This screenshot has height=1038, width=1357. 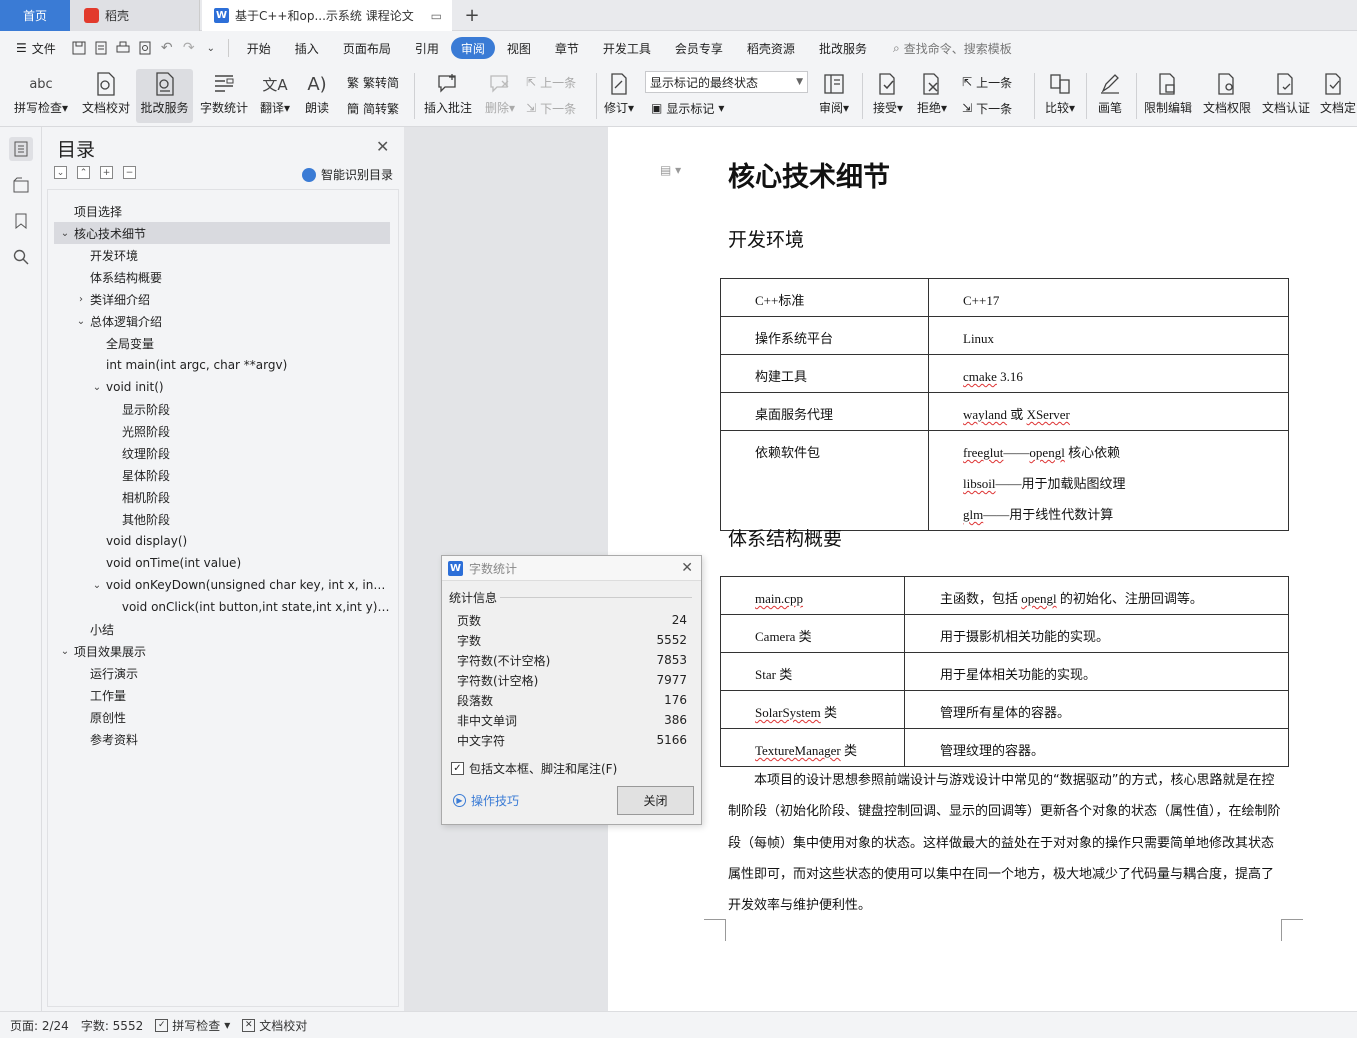 I want to click on page-indicator: 页面: 2/24, so click(x=39, y=1025).